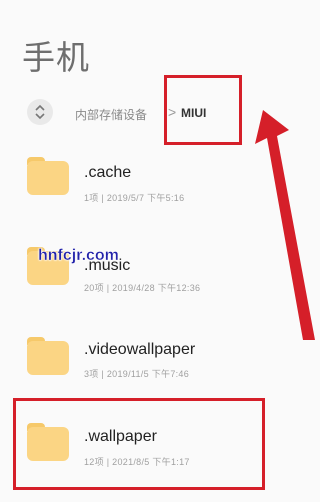 This screenshot has width=320, height=502. I want to click on breadcrumb-parent: 内部存储设备, so click(111, 114).